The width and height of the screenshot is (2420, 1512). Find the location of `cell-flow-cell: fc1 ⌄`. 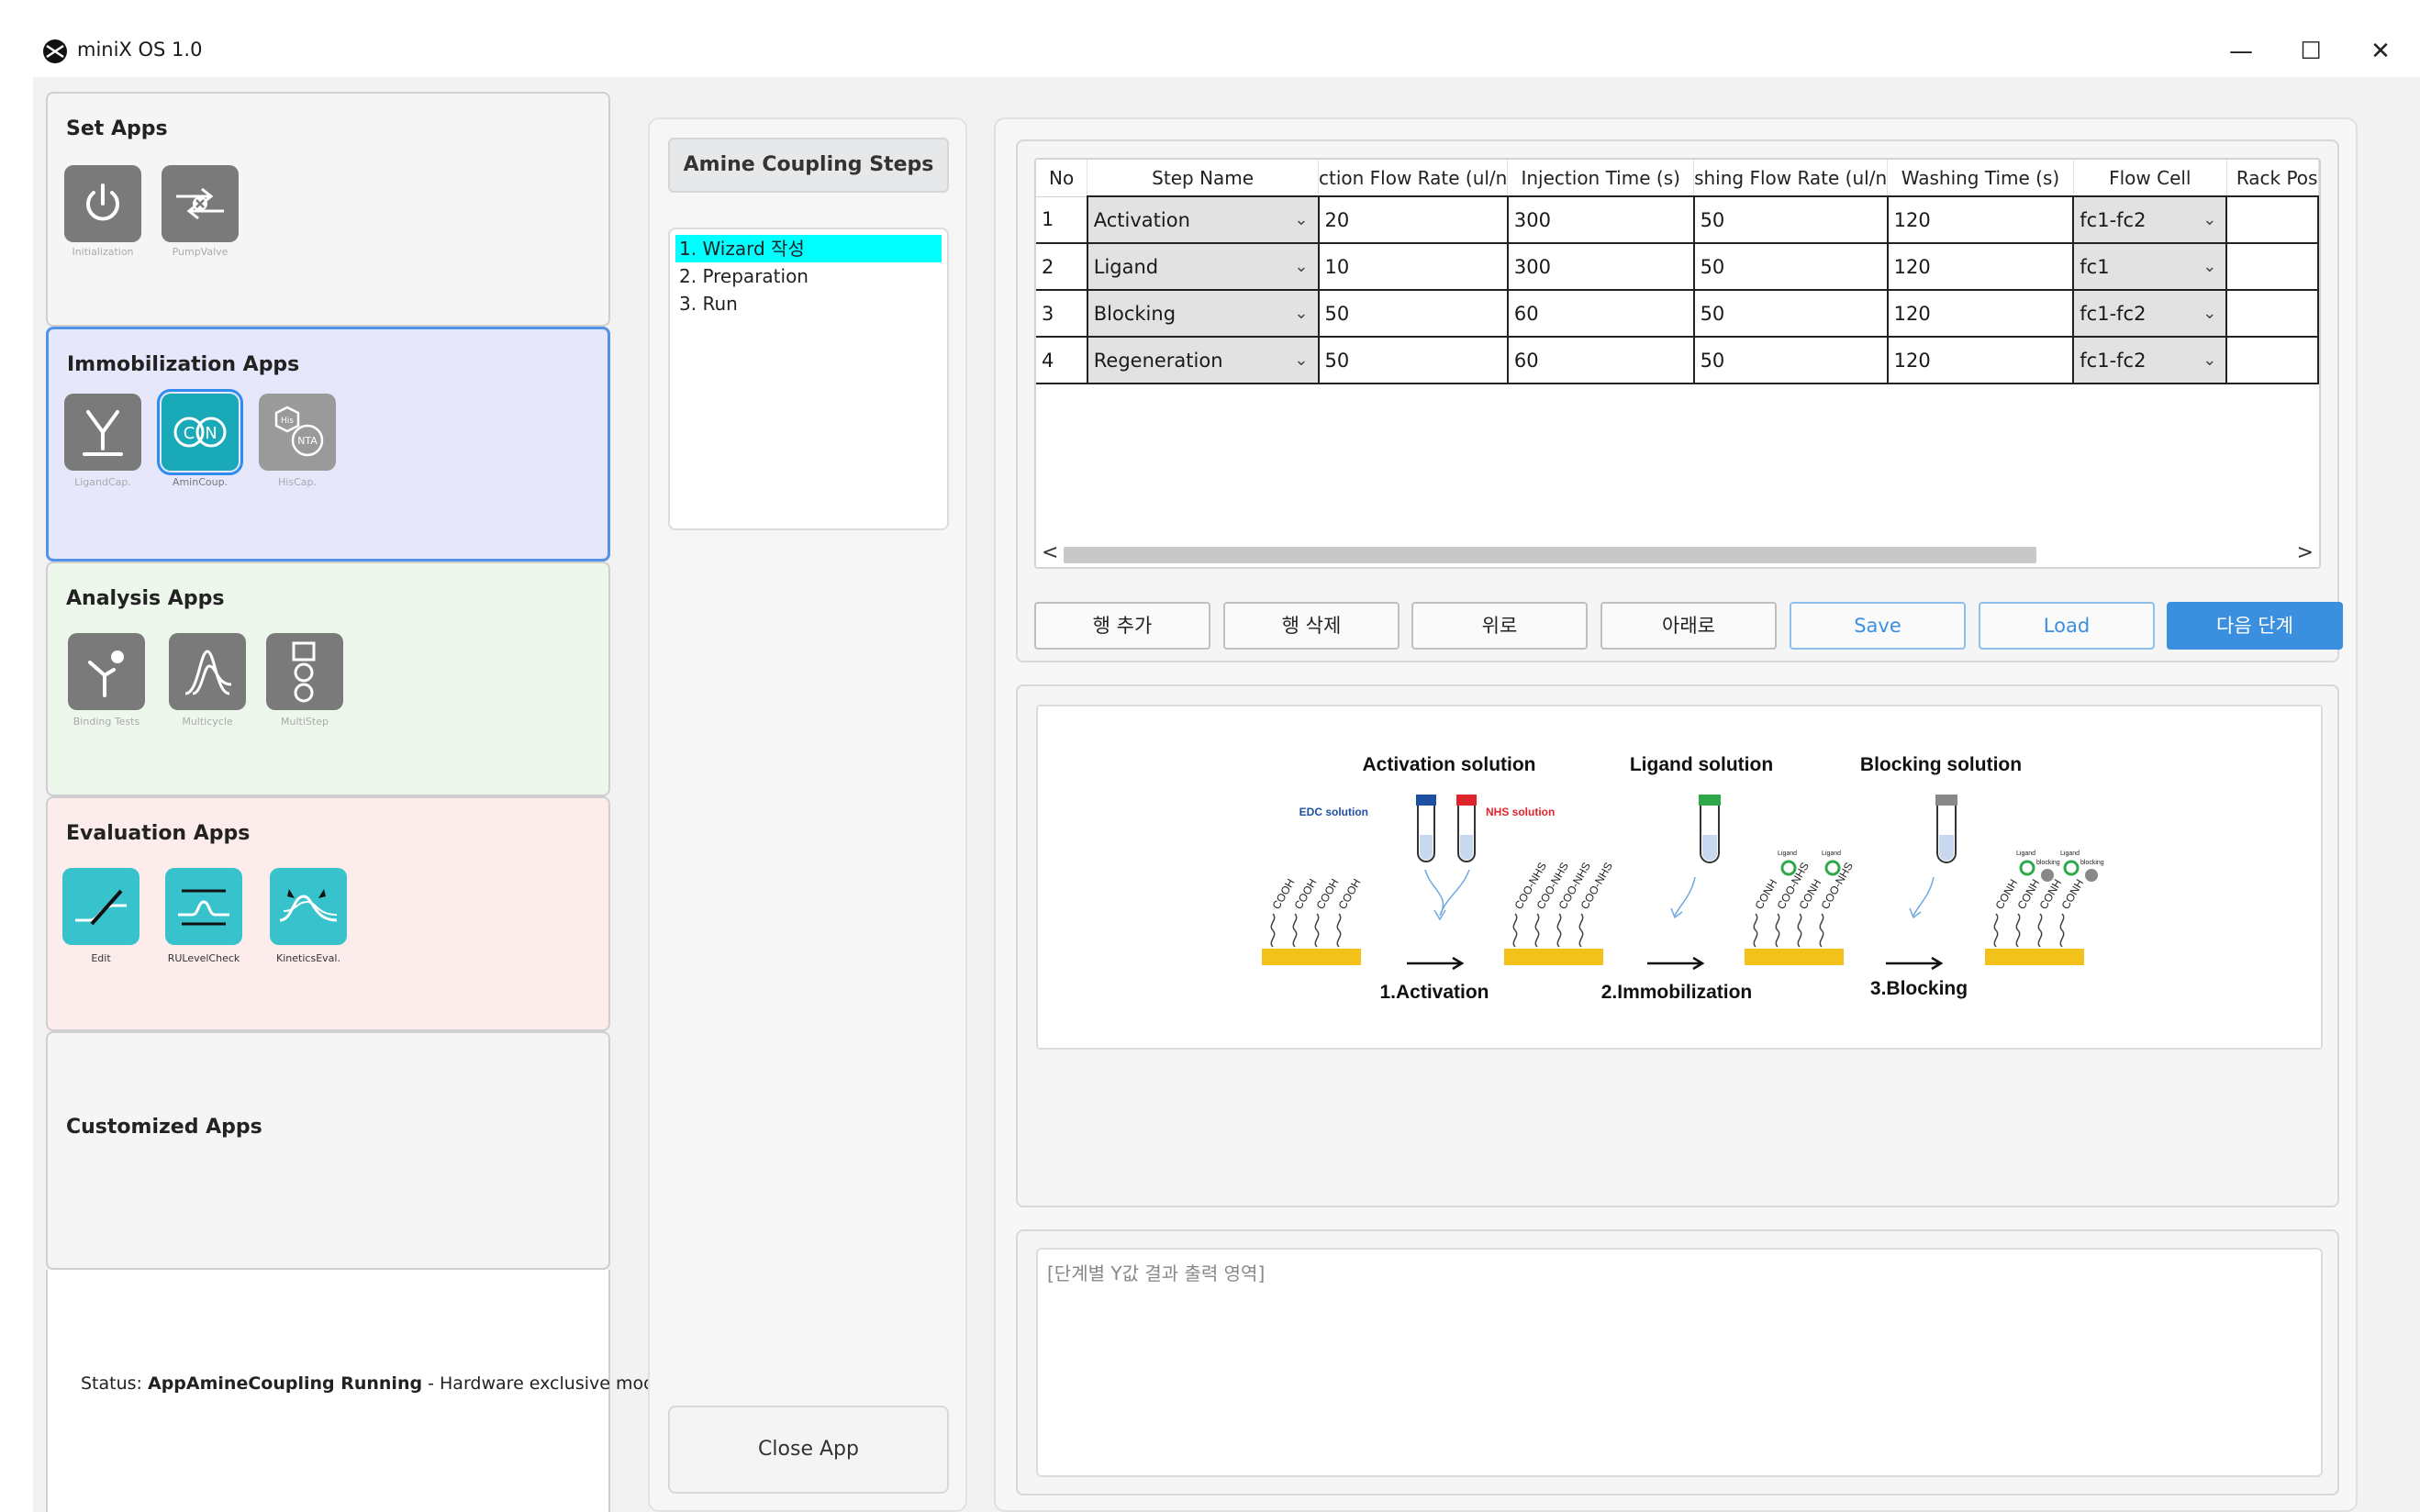

cell-flow-cell: fc1 ⌄ is located at coordinates (2150, 267).